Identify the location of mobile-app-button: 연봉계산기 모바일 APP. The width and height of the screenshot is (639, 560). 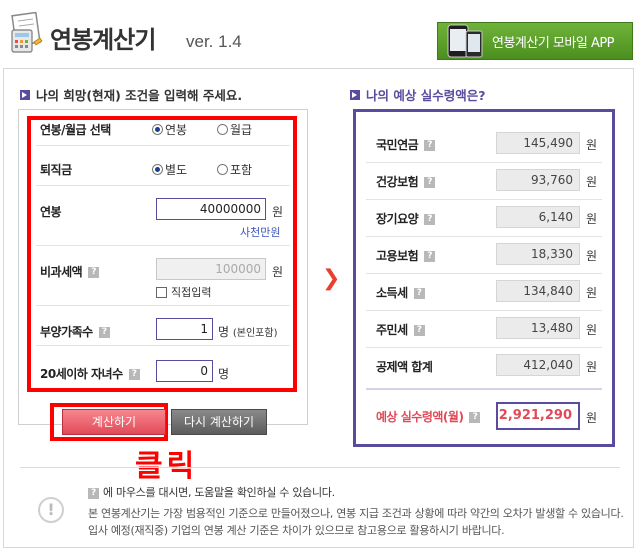
(535, 41).